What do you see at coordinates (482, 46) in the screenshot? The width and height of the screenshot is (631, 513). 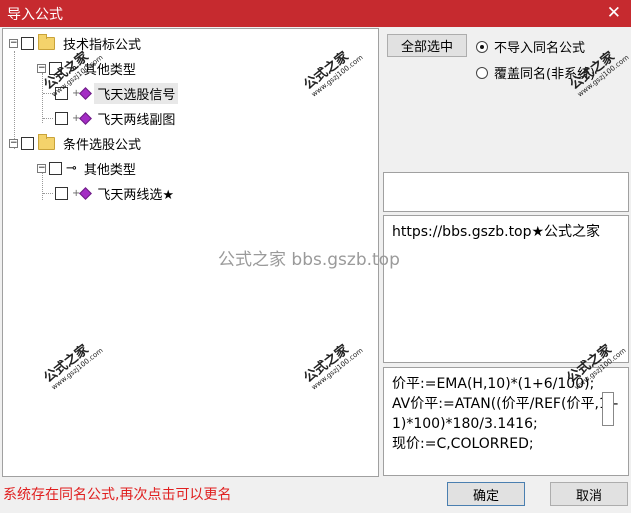 I see `radio-checked-icon` at bounding box center [482, 46].